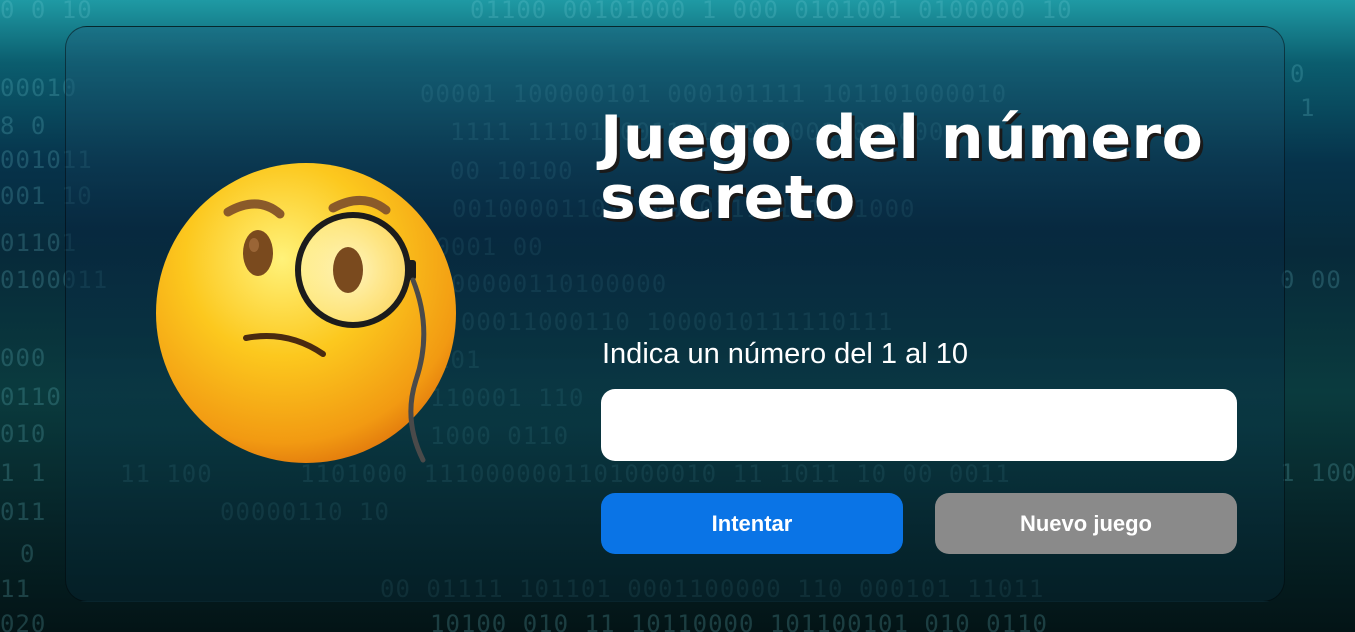 This screenshot has height=632, width=1355. What do you see at coordinates (785, 354) in the screenshot?
I see `instruction-label: Indica un número del 1 al 10` at bounding box center [785, 354].